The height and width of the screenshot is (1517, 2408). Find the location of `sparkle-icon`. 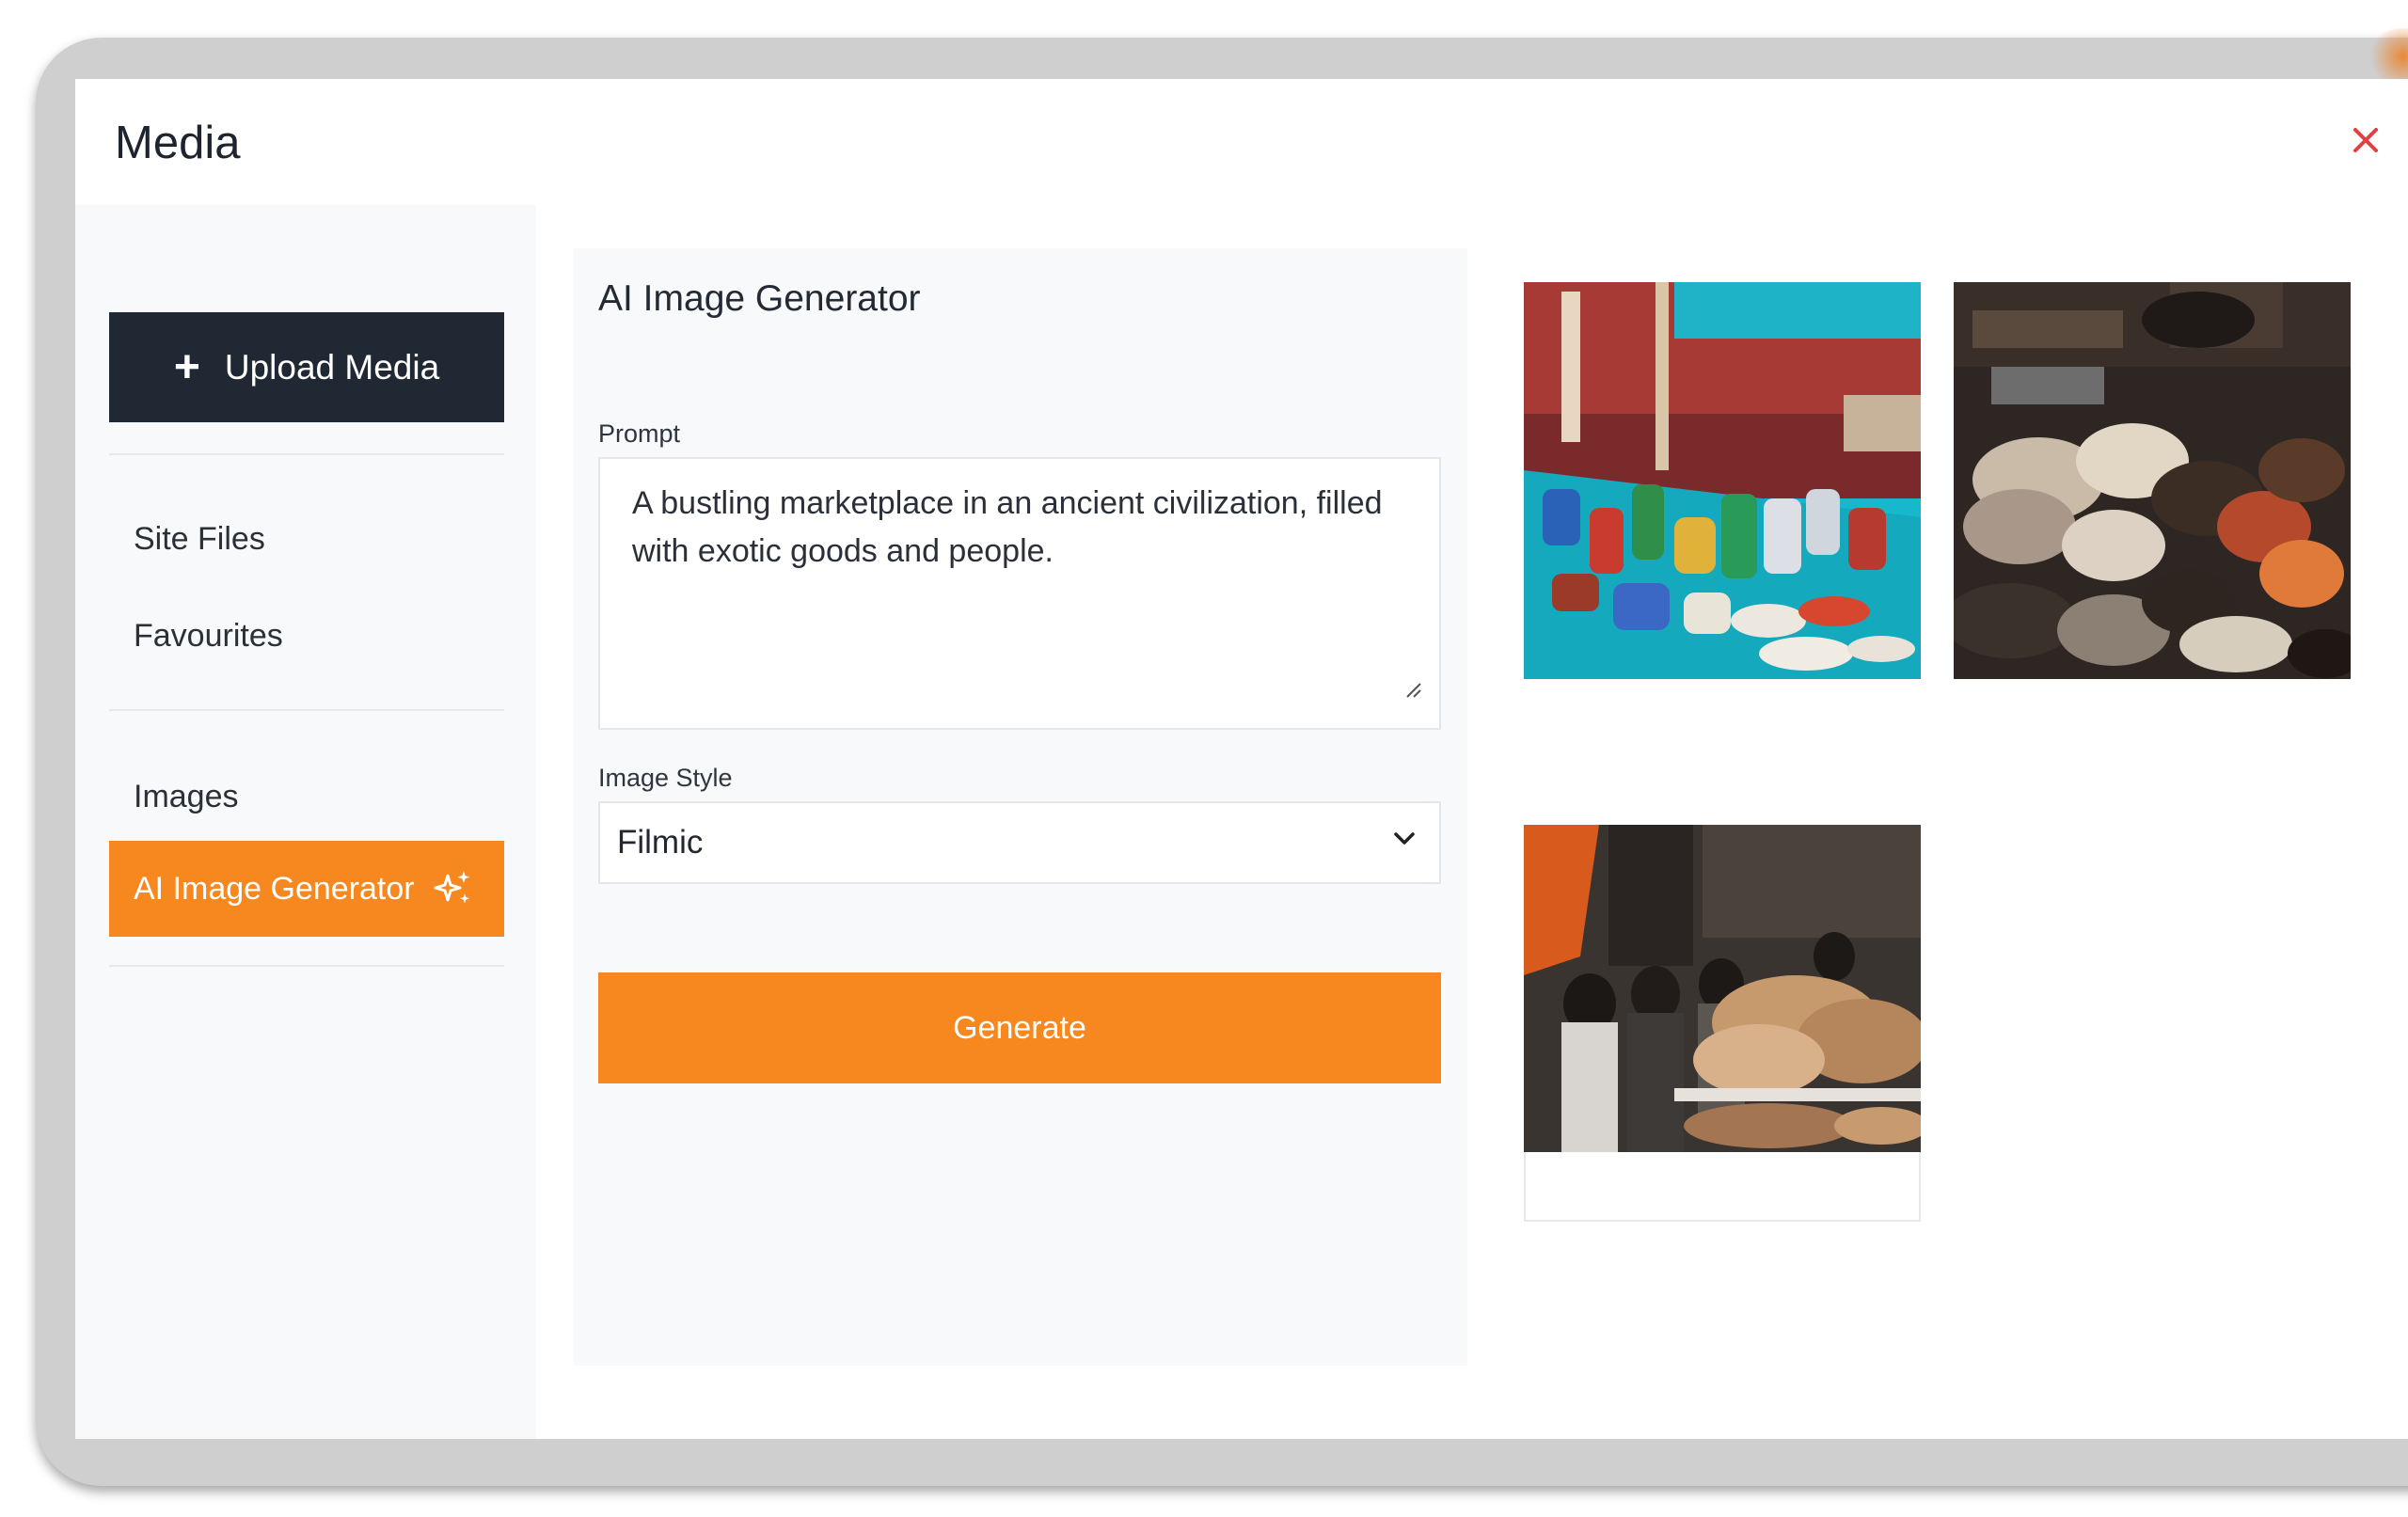

sparkle-icon is located at coordinates (454, 888).